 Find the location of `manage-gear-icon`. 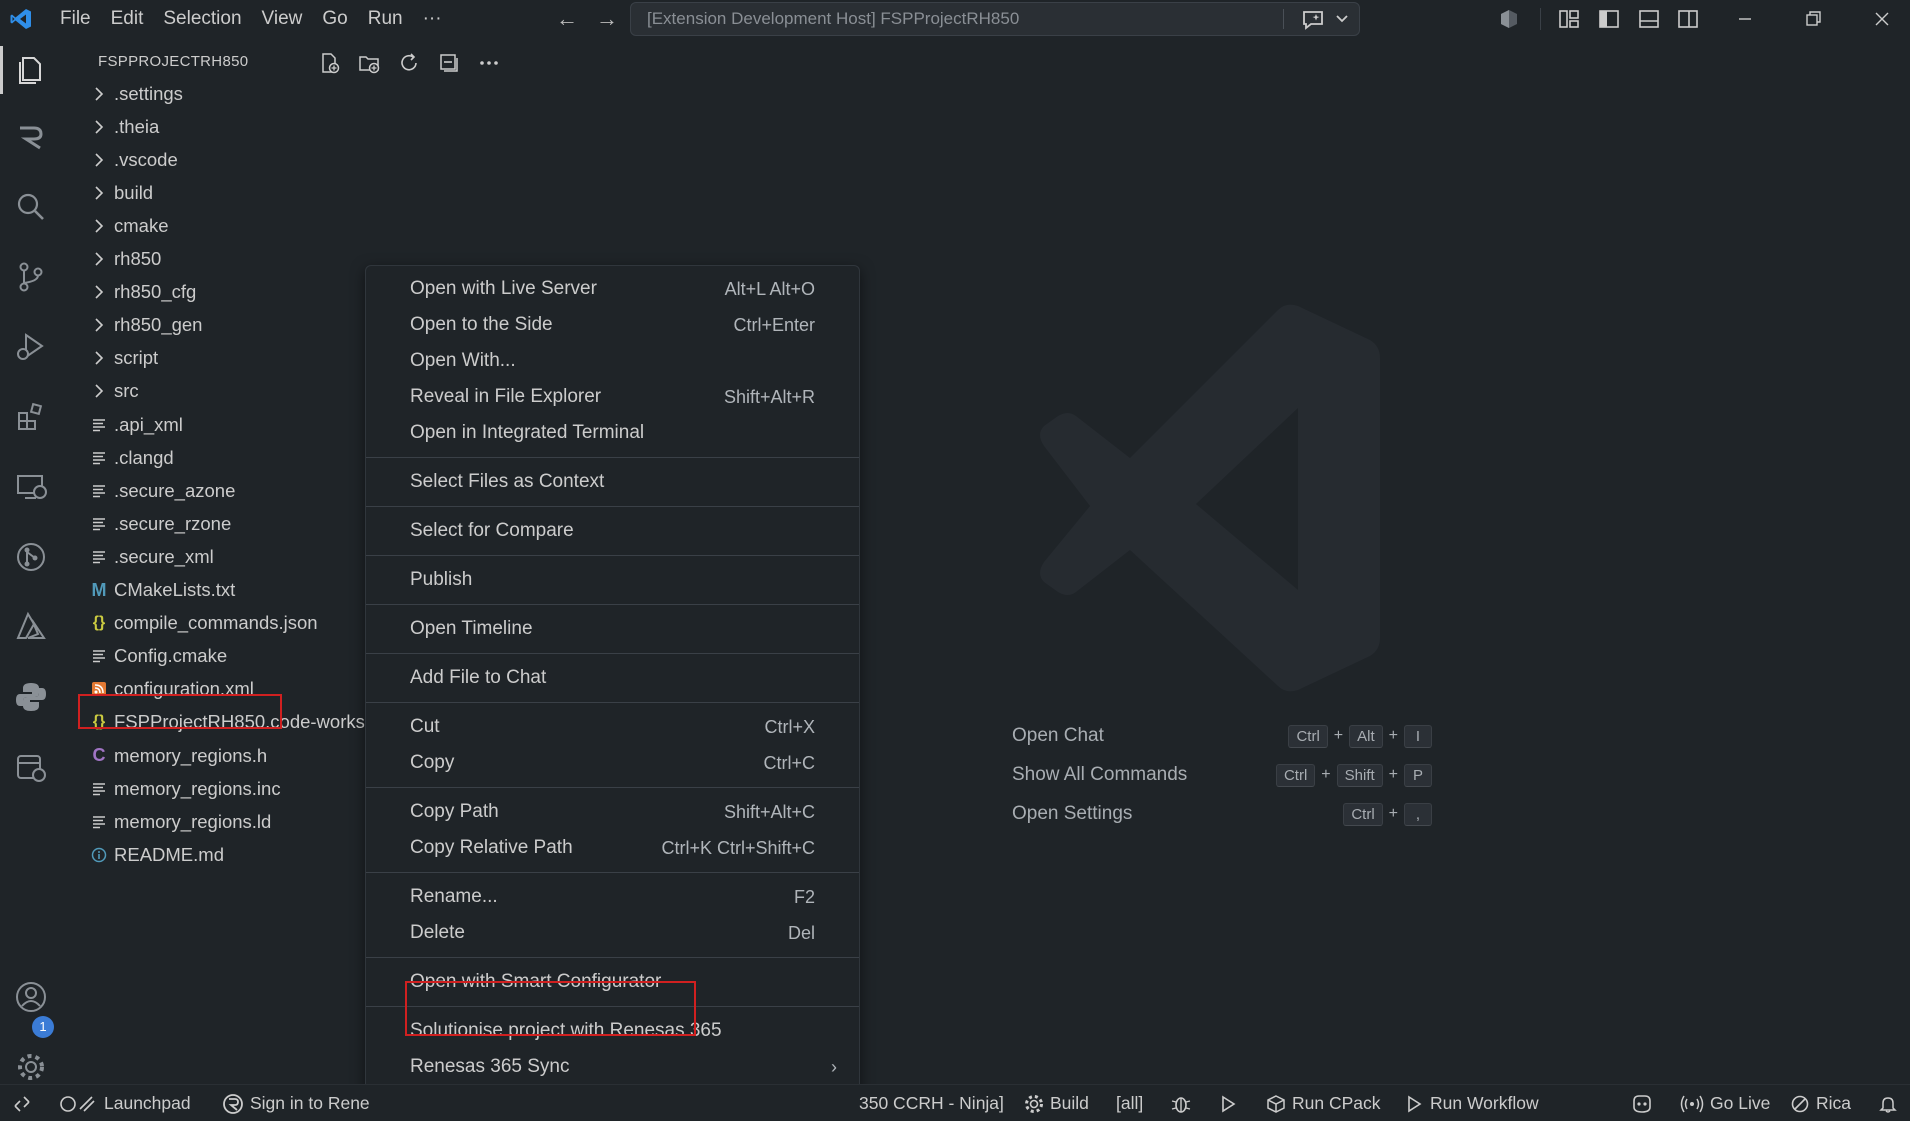

manage-gear-icon is located at coordinates (31, 1067).